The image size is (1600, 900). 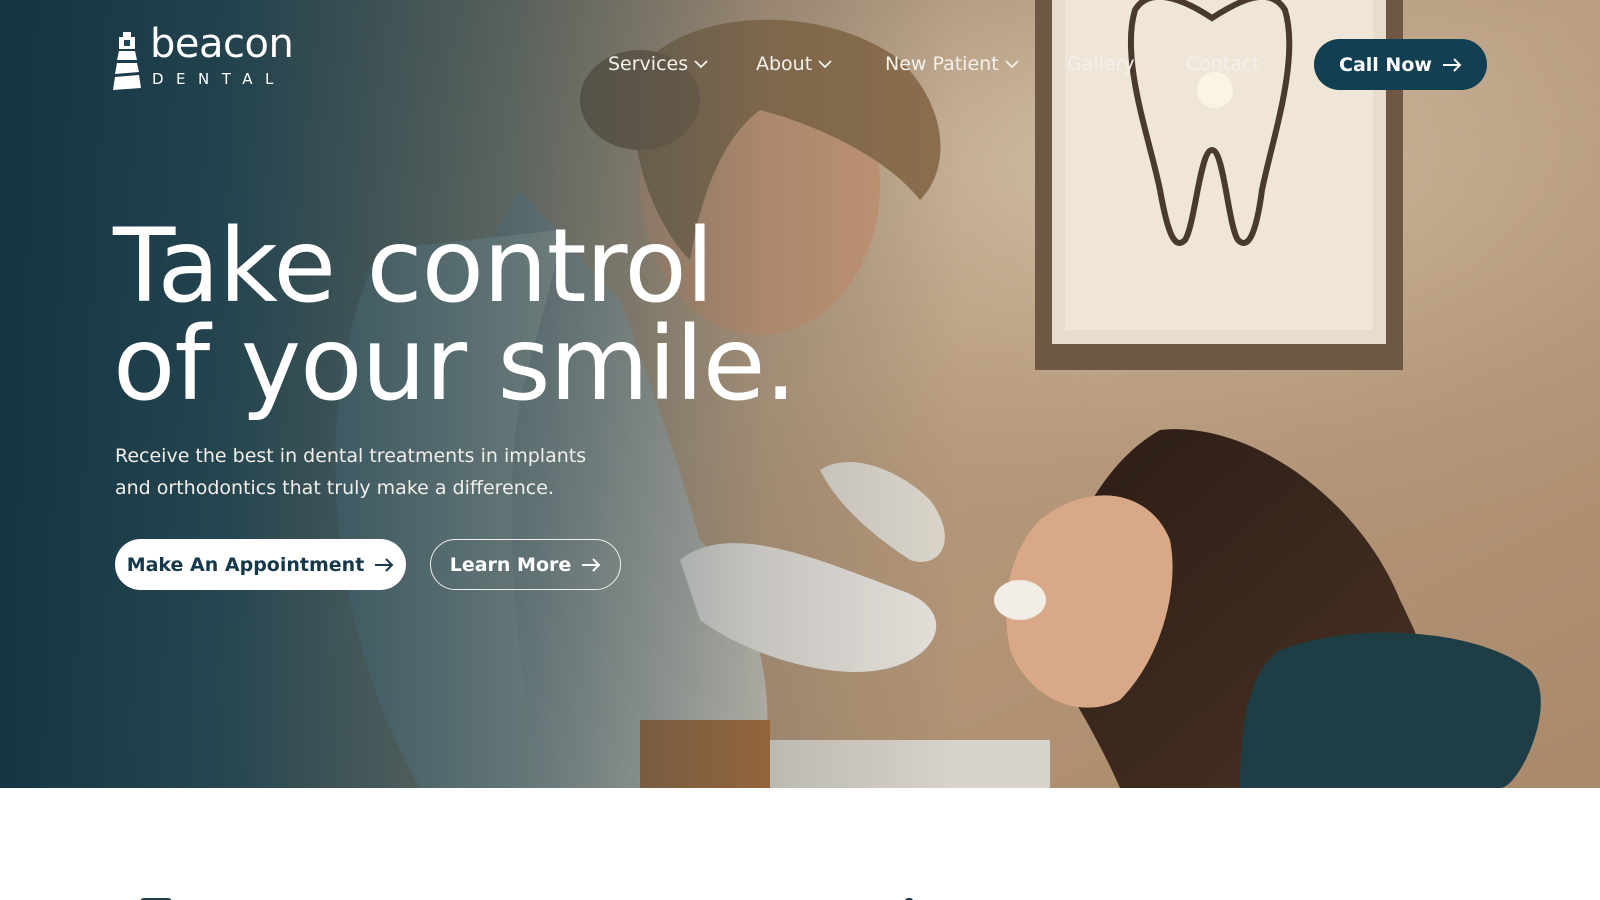 I want to click on hero-headline-line-2: of your smile., so click(x=455, y=364).